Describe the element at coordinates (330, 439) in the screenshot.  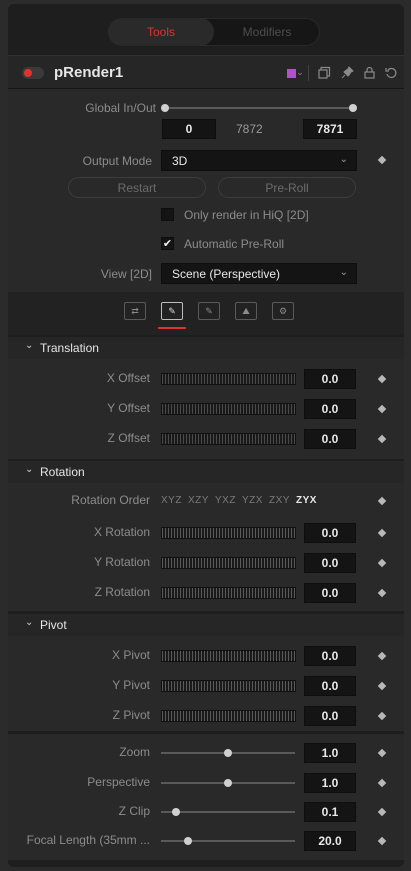
I see `z-offset-field: 0.0` at that location.